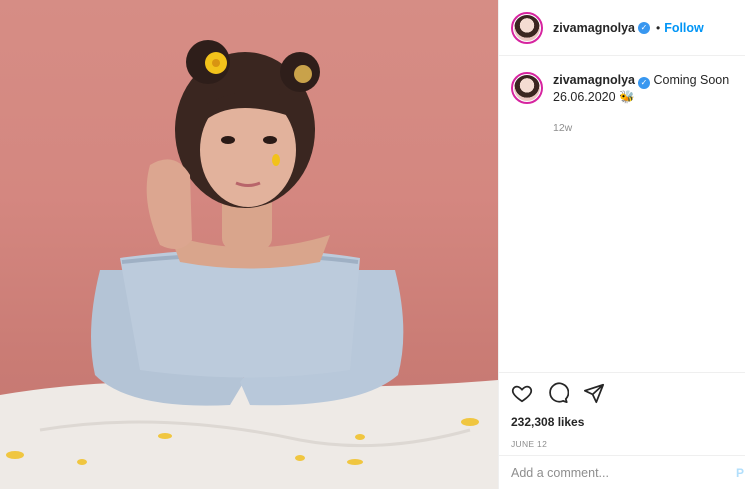 This screenshot has width=745, height=489. Describe the element at coordinates (627, 97) in the screenshot. I see `bee-emoji: 🐝` at that location.